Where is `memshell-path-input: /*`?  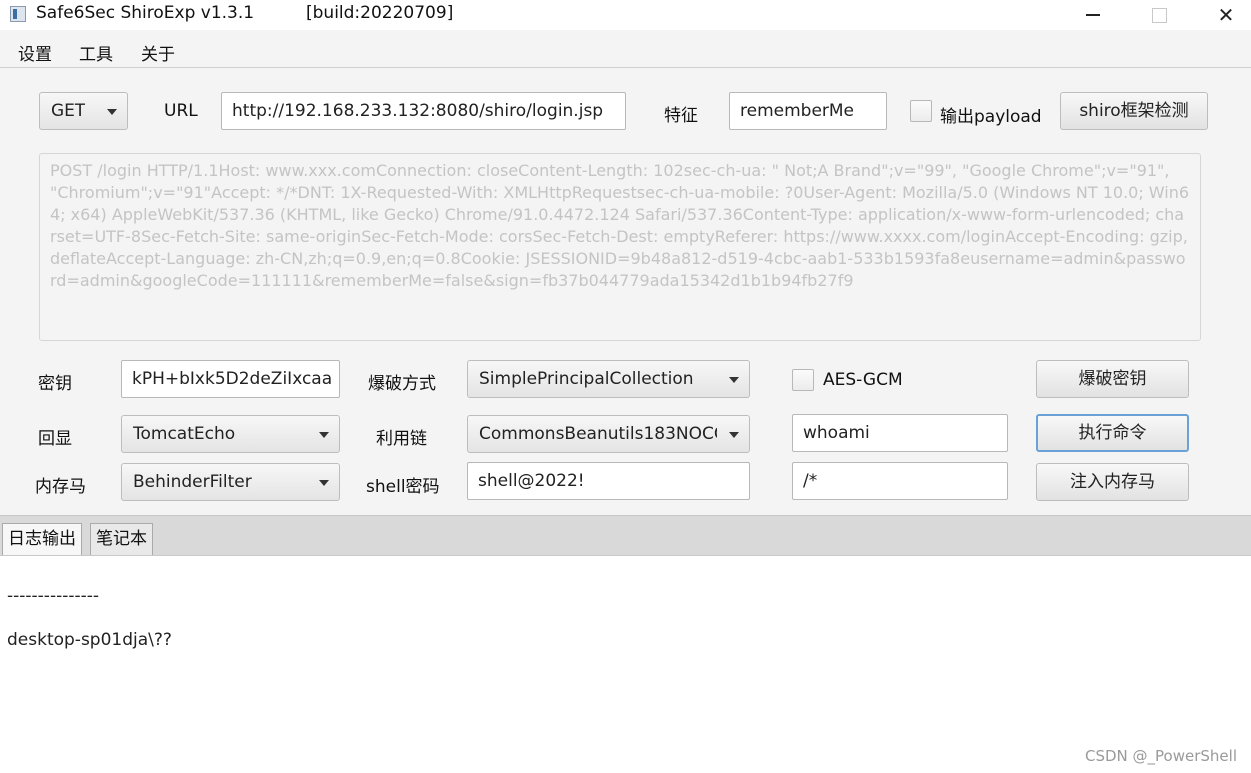 memshell-path-input: /* is located at coordinates (900, 481).